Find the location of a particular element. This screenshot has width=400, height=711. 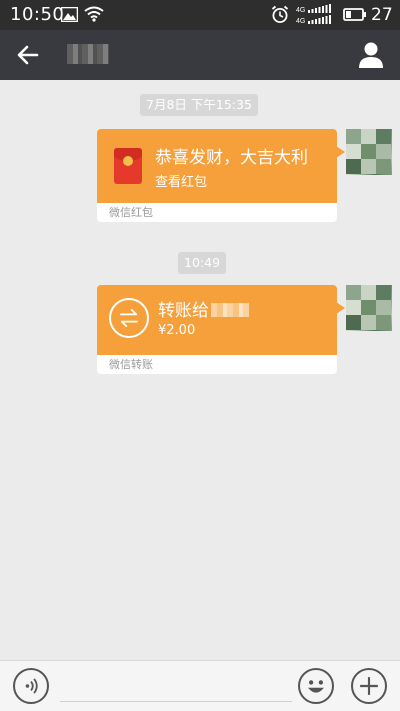

message-input is located at coordinates (176, 701).